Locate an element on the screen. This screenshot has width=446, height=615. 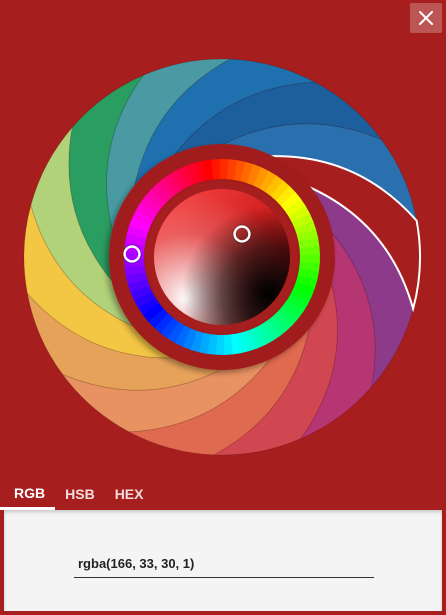
tab-rgb: RGB is located at coordinates (28, 494).